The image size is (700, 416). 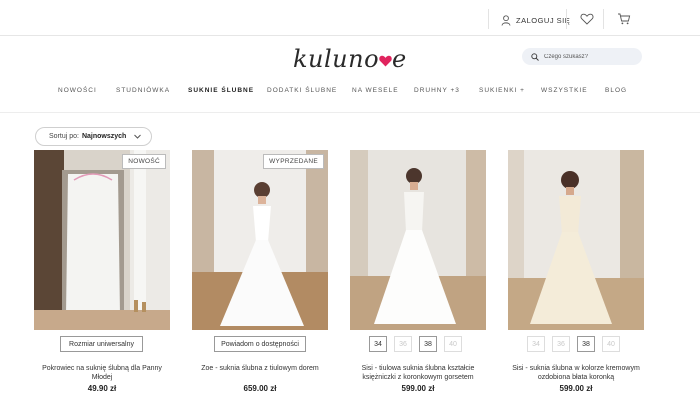 I want to click on login-link: ZALOGUJ SIĘ, so click(x=535, y=20).